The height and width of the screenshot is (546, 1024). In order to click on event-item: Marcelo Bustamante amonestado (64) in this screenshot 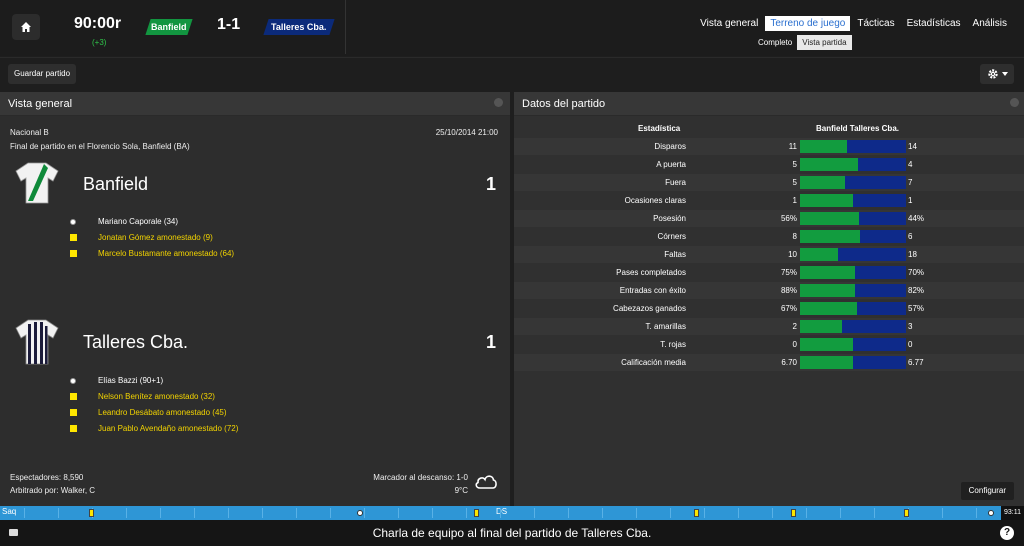, I will do `click(152, 253)`.